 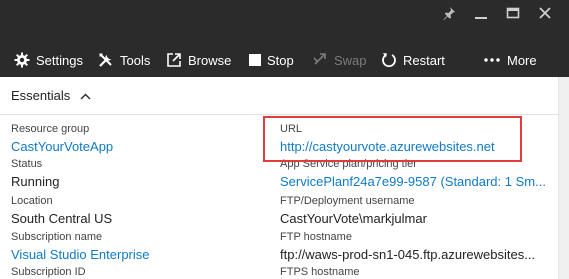 I want to click on stop-icon, so click(x=255, y=60).